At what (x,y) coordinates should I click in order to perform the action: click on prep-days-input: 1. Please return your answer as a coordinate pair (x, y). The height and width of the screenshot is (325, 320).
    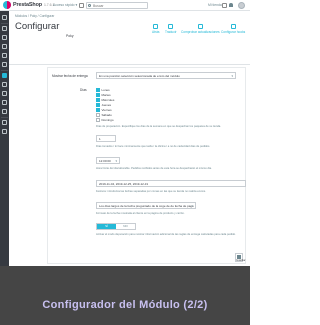
    Looking at the image, I should click on (106, 138).